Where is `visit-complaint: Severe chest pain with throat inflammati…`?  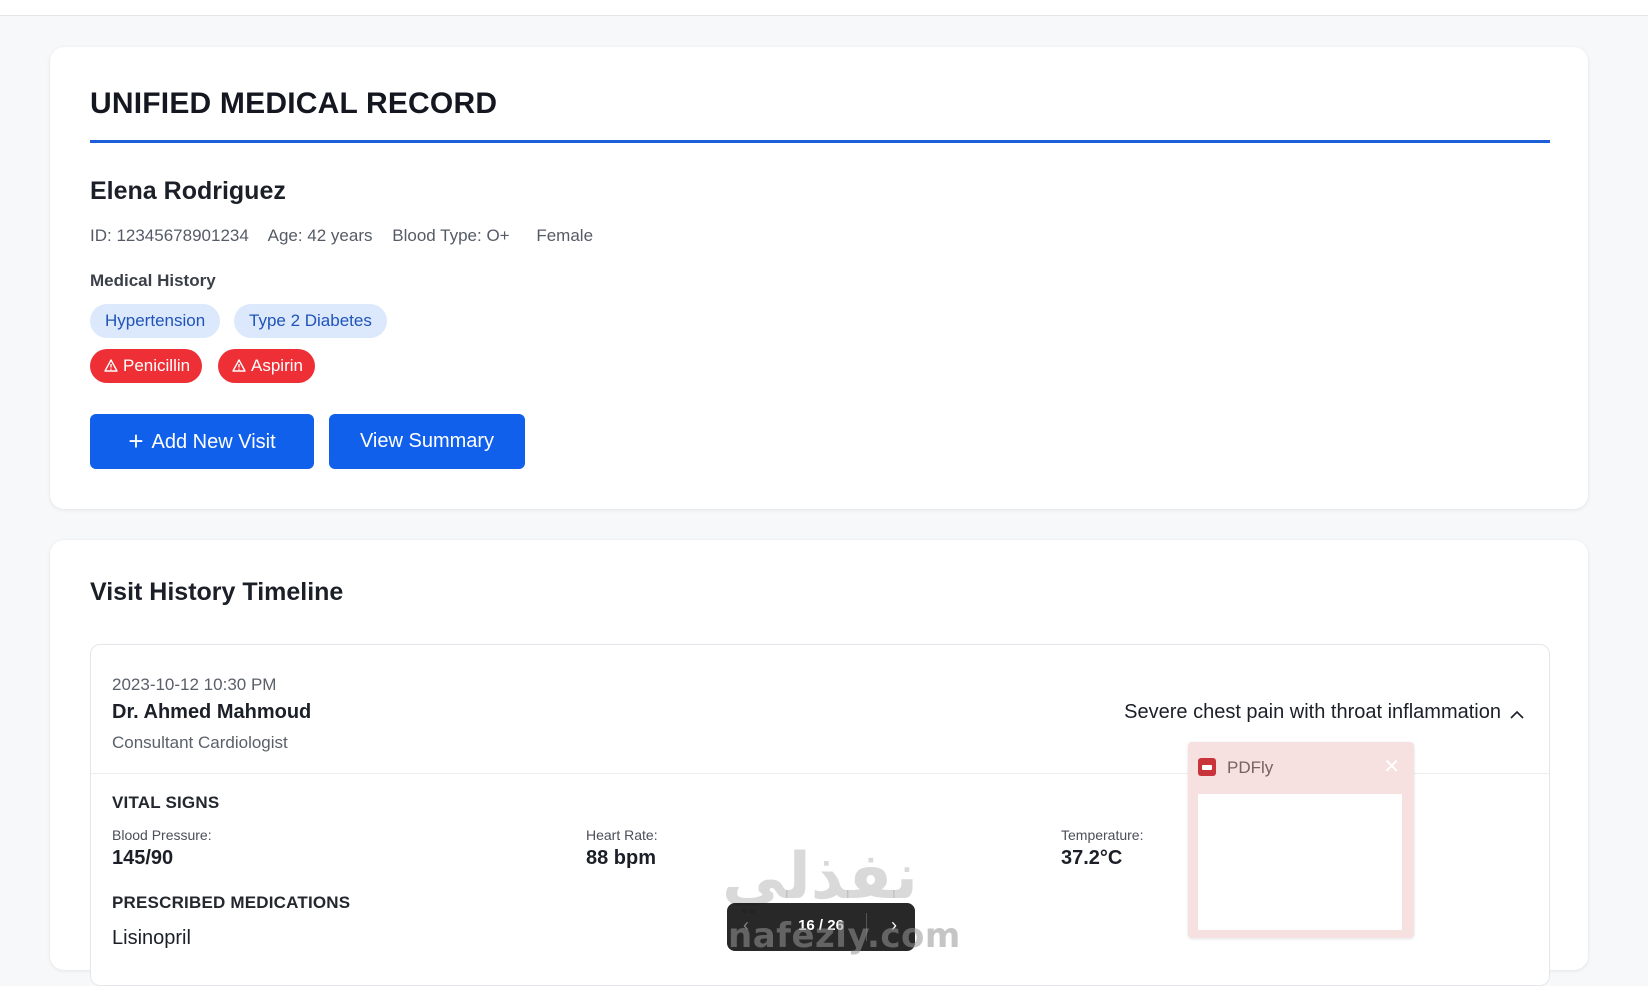 visit-complaint: Severe chest pain with throat inflammati… is located at coordinates (1312, 712).